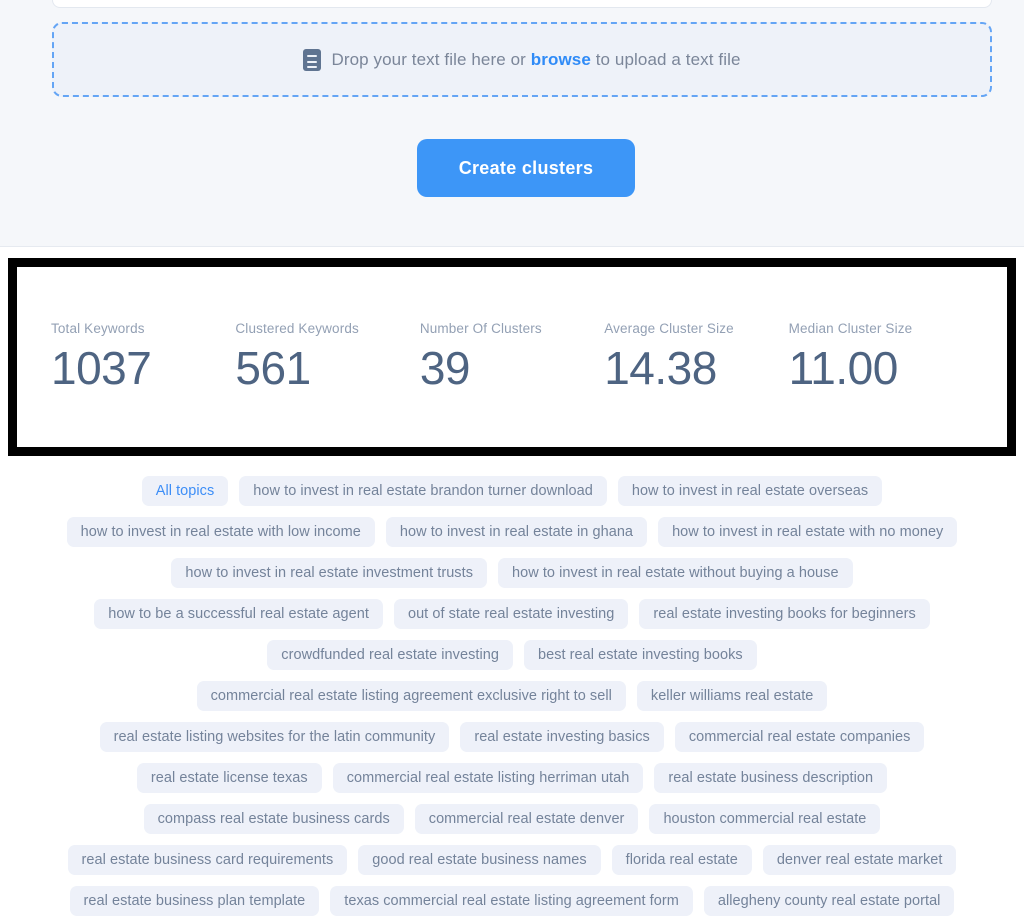  I want to click on stat-value: 1037, so click(101, 367).